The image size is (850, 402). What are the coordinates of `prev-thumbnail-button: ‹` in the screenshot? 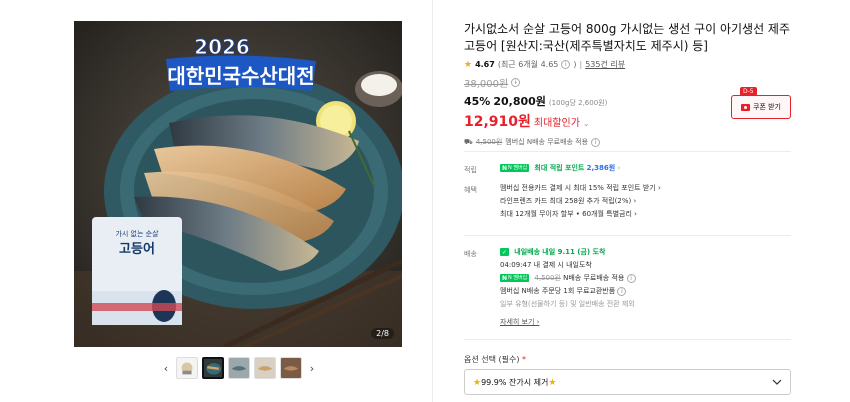 It's located at (166, 368).